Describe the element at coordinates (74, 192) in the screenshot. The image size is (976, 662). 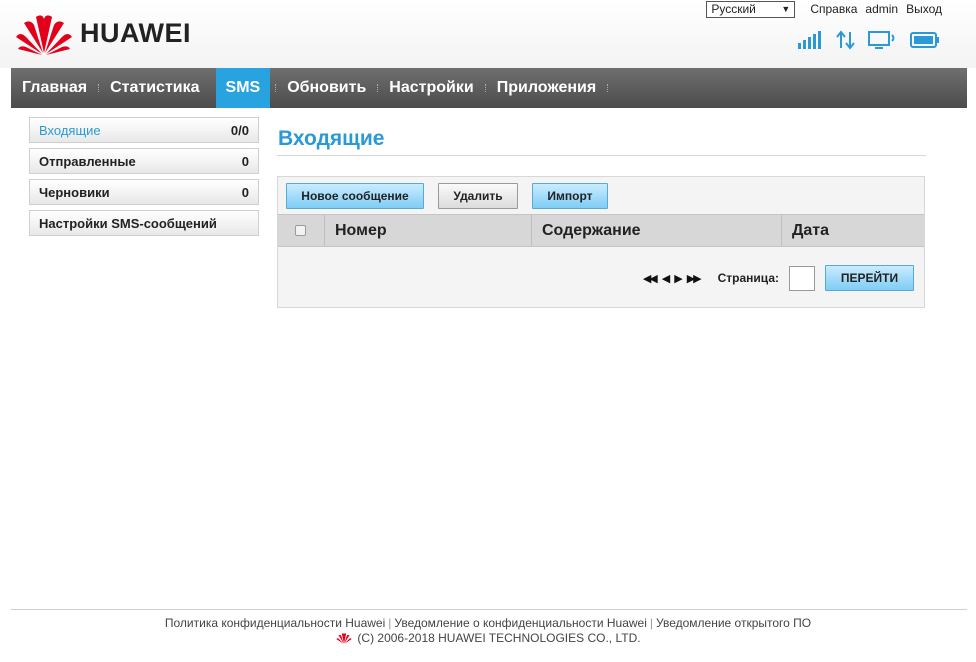
I see `sidebar-item-label: Черновики` at that location.